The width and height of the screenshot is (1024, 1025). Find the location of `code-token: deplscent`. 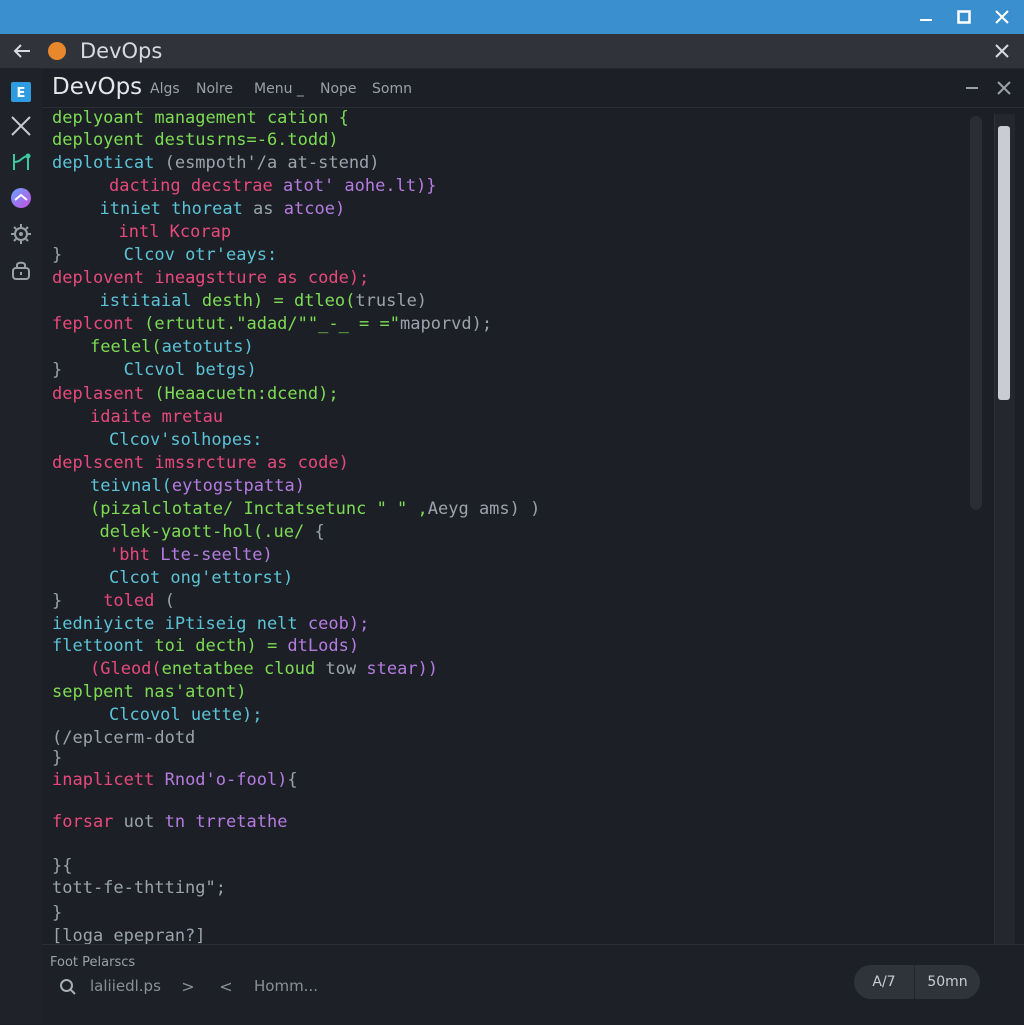

code-token: deplscent is located at coordinates (98, 463).